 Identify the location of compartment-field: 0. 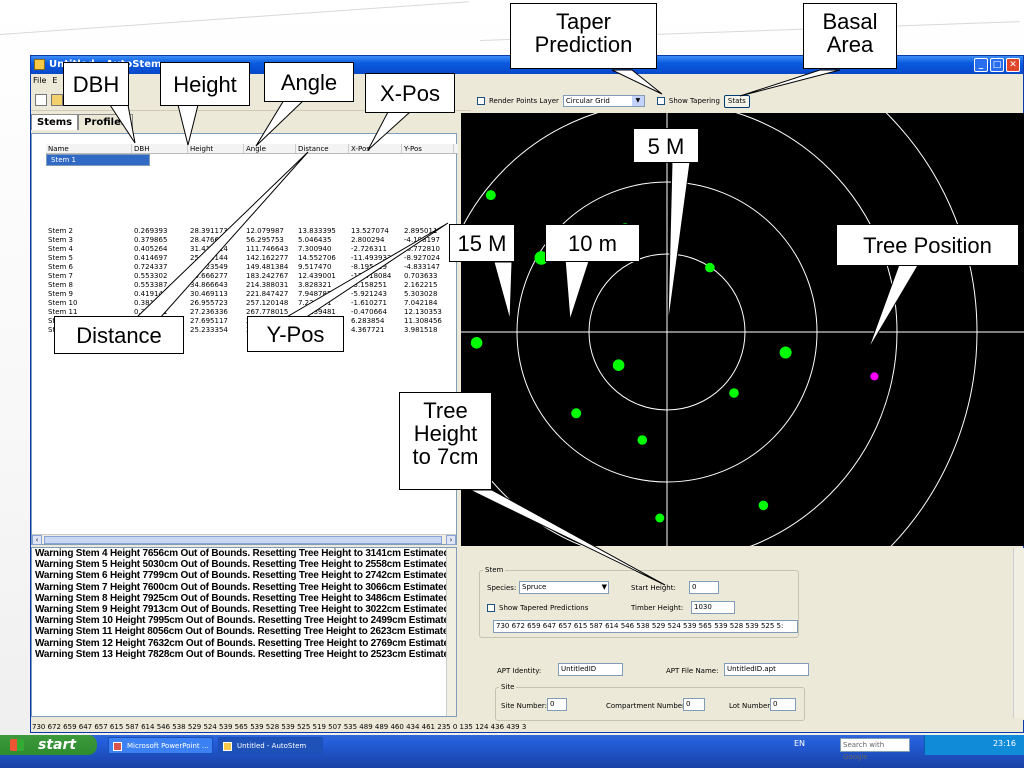
(694, 704).